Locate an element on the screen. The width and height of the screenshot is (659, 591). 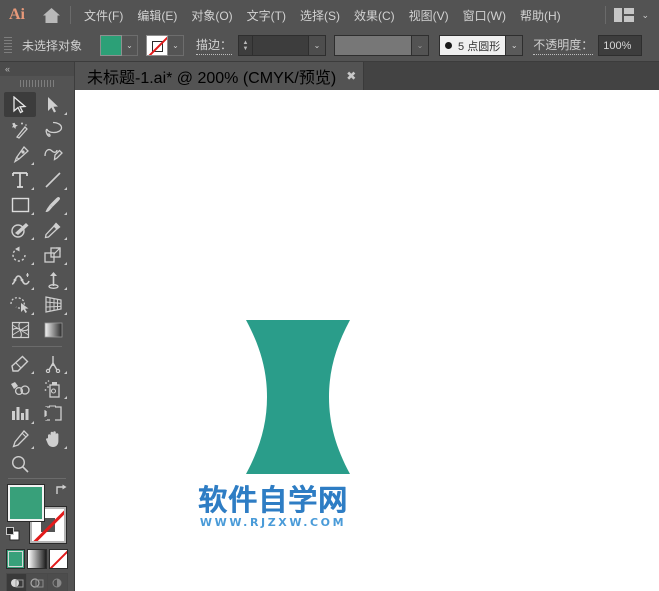
selection-tool is located at coordinates (20, 104).